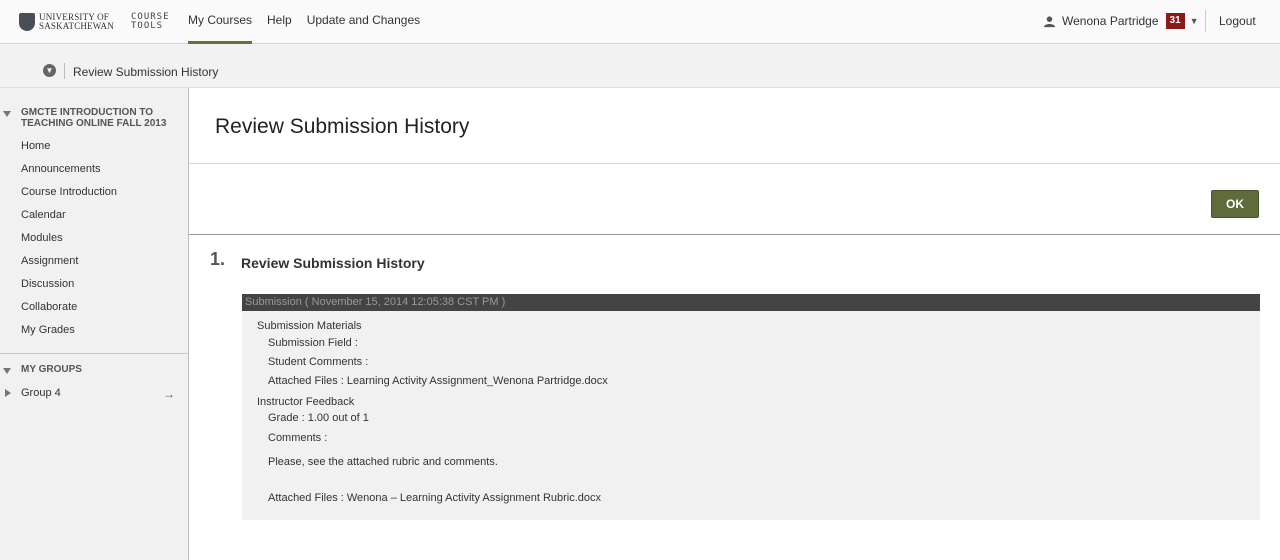 Image resolution: width=1280 pixels, height=560 pixels. I want to click on university-crest-icon, so click(27, 22).